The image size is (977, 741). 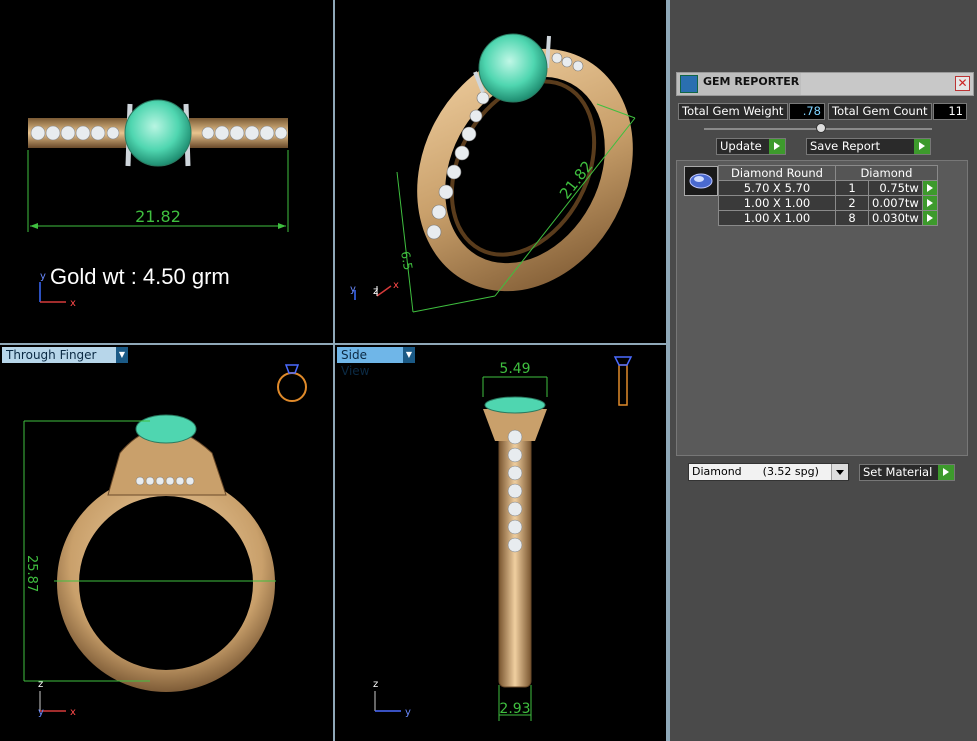 I want to click on total-weight-value: .78, so click(x=807, y=111).